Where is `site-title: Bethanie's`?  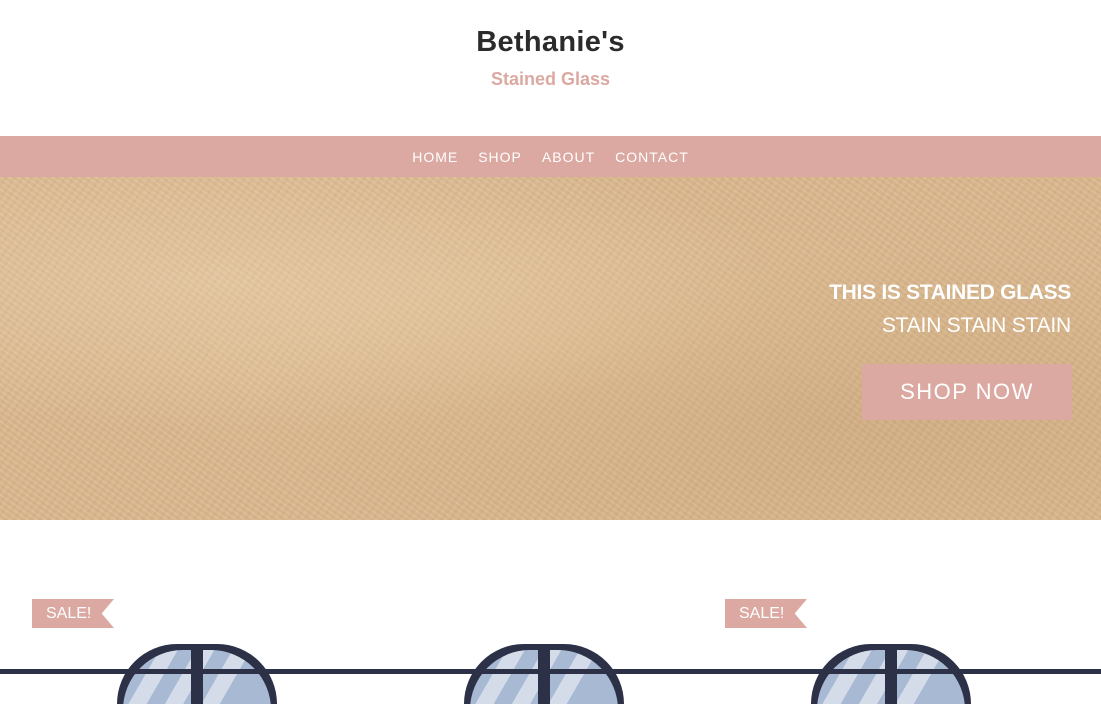 site-title: Bethanie's is located at coordinates (550, 42).